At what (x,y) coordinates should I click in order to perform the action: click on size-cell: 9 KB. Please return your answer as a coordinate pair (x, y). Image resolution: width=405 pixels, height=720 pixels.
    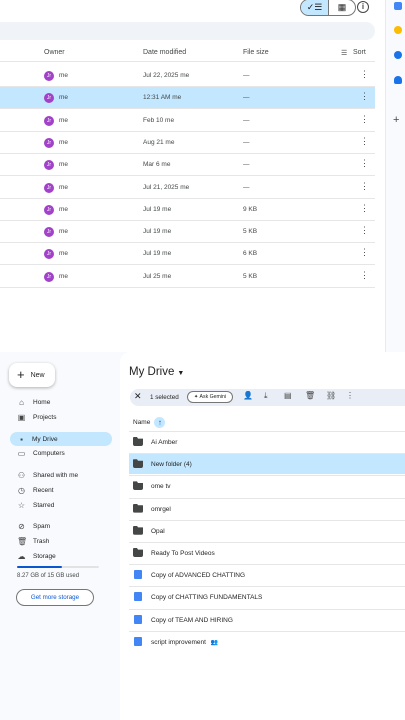
    Looking at the image, I should click on (250, 209).